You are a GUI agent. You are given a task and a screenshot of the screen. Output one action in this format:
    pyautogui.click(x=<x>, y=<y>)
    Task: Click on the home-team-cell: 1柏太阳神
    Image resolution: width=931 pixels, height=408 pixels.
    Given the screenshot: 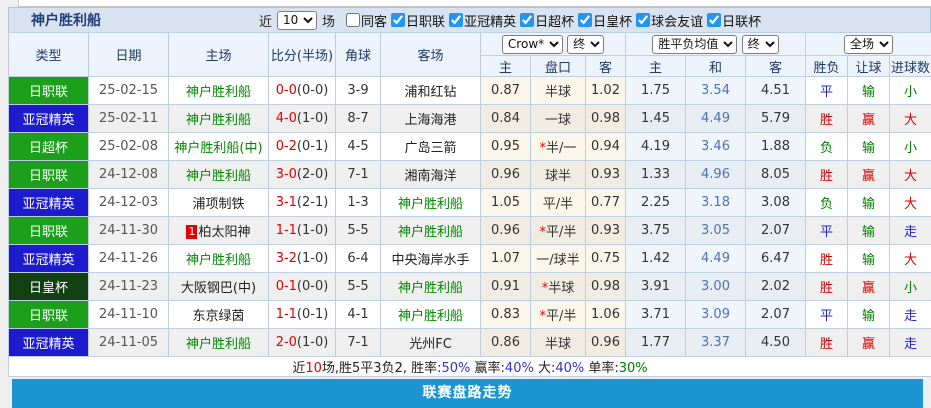 What is the action you would take?
    pyautogui.click(x=219, y=231)
    